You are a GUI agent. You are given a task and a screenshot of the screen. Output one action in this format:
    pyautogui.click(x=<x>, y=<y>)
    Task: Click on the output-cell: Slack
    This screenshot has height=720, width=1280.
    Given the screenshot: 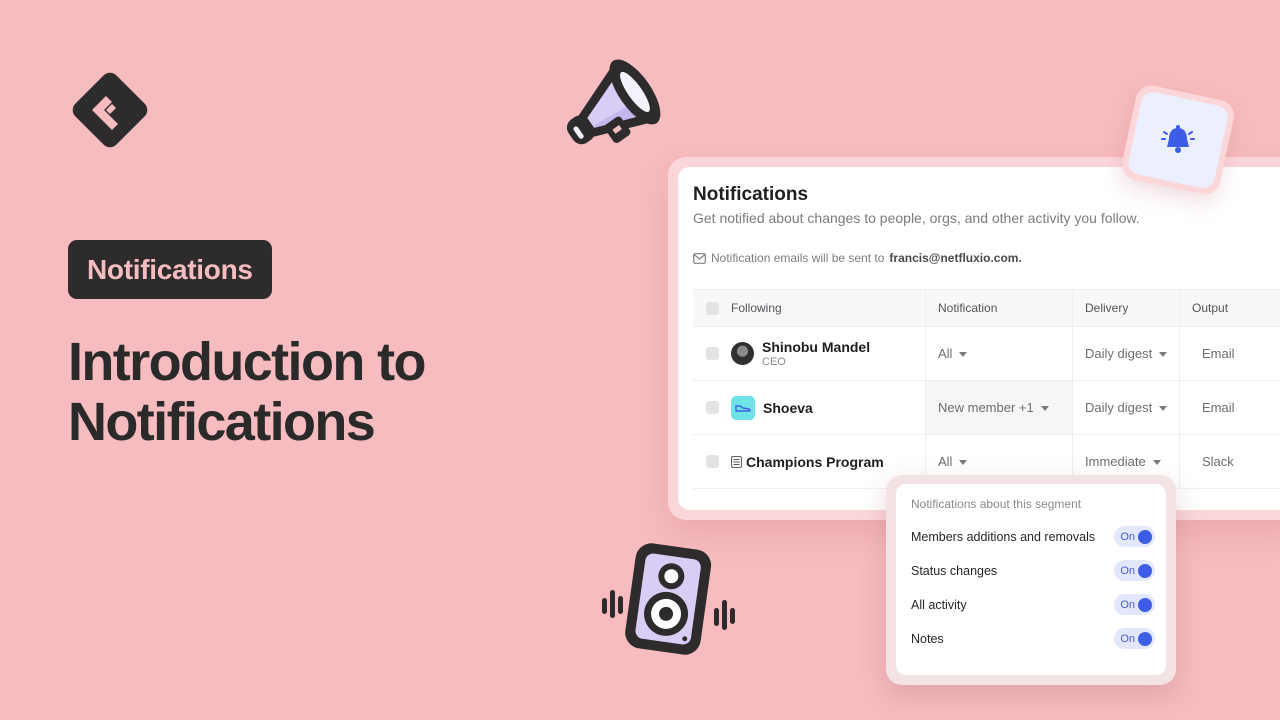 What is the action you would take?
    pyautogui.click(x=1230, y=461)
    